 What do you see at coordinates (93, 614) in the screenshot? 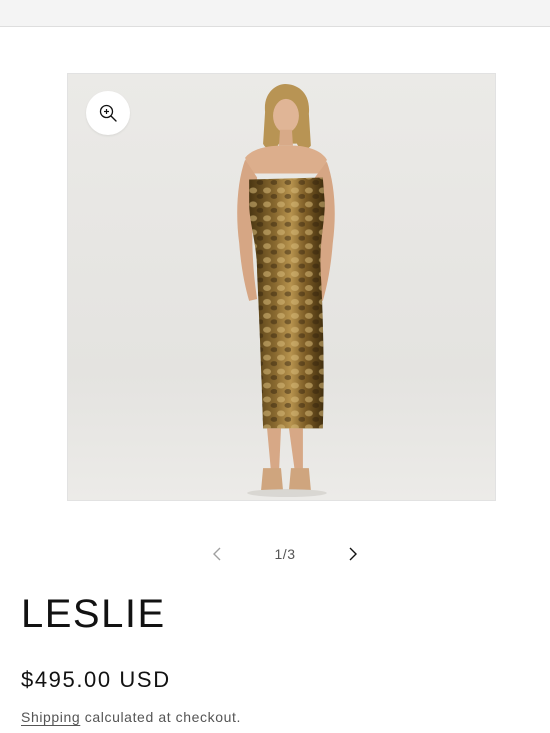
I see `product-title: LESLIE` at bounding box center [93, 614].